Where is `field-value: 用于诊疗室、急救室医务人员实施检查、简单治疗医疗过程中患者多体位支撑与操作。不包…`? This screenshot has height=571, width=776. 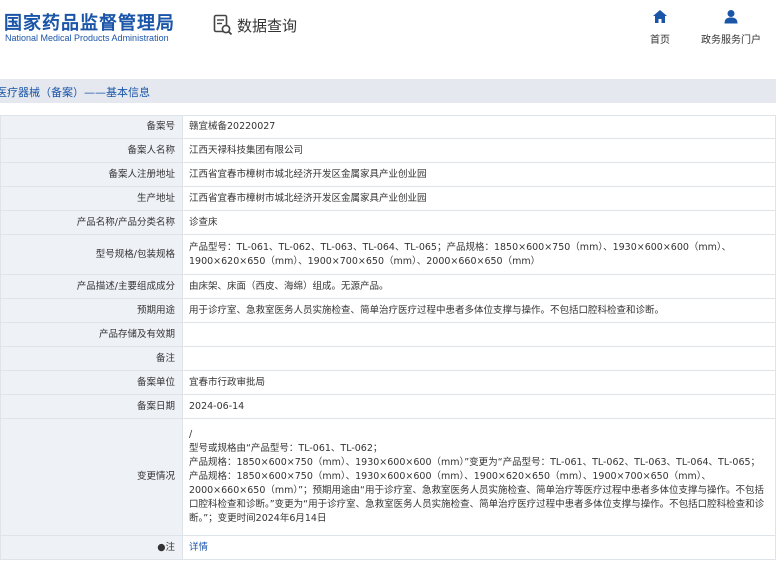
field-value: 用于诊疗室、急救室医务人员实施检查、简单治疗医疗过程中患者多体位支撑与操作。不包… is located at coordinates (479, 310).